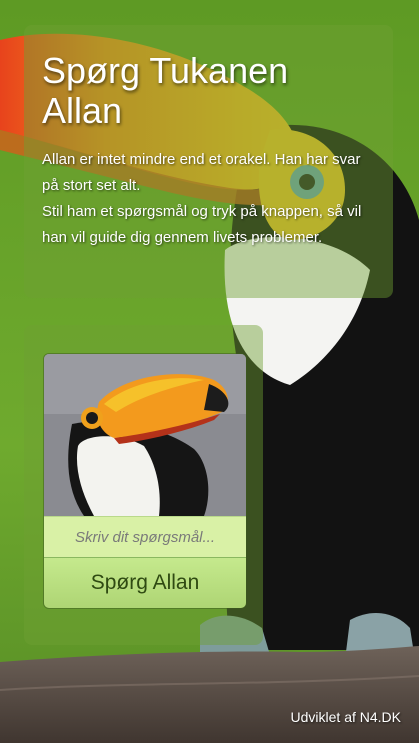 The image size is (419, 743). What do you see at coordinates (165, 90) in the screenshot?
I see `page-title: Spørg Tukanen Allan` at bounding box center [165, 90].